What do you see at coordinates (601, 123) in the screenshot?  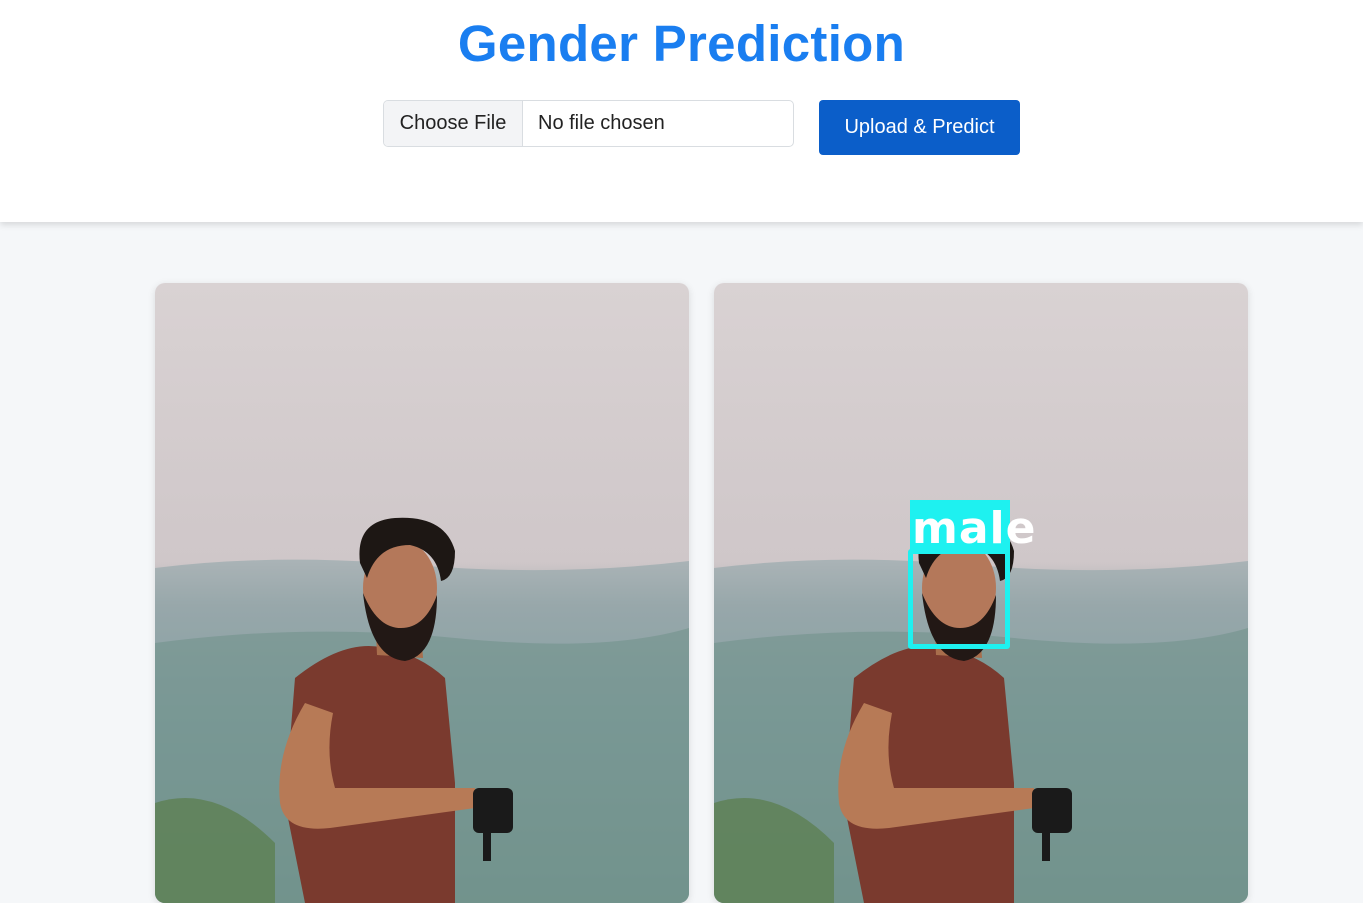 I see `file-status-text: No file chosen` at bounding box center [601, 123].